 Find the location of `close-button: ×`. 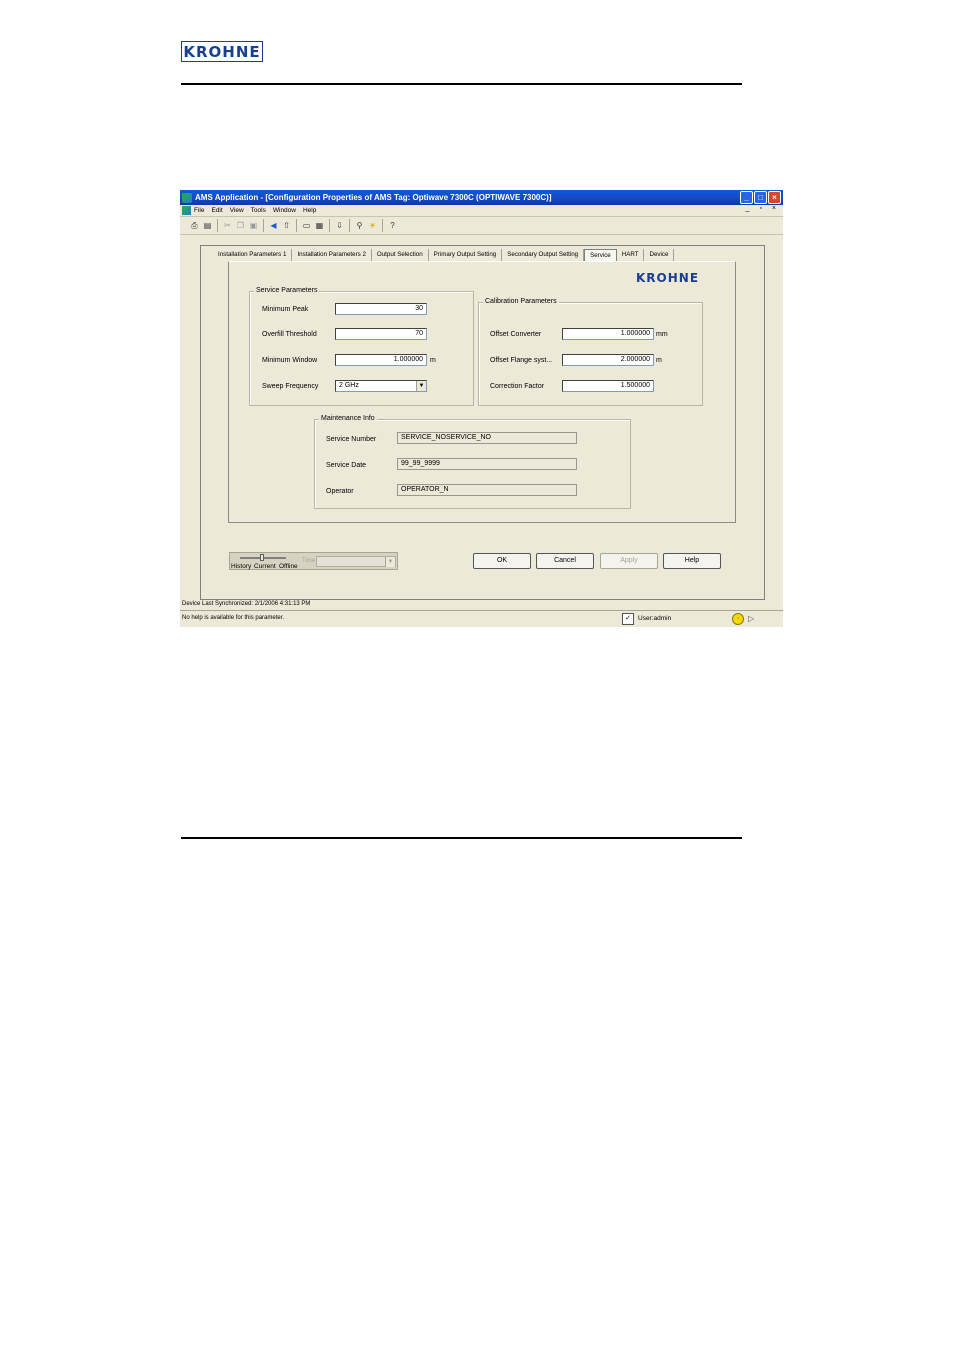

close-button: × is located at coordinates (774, 197).